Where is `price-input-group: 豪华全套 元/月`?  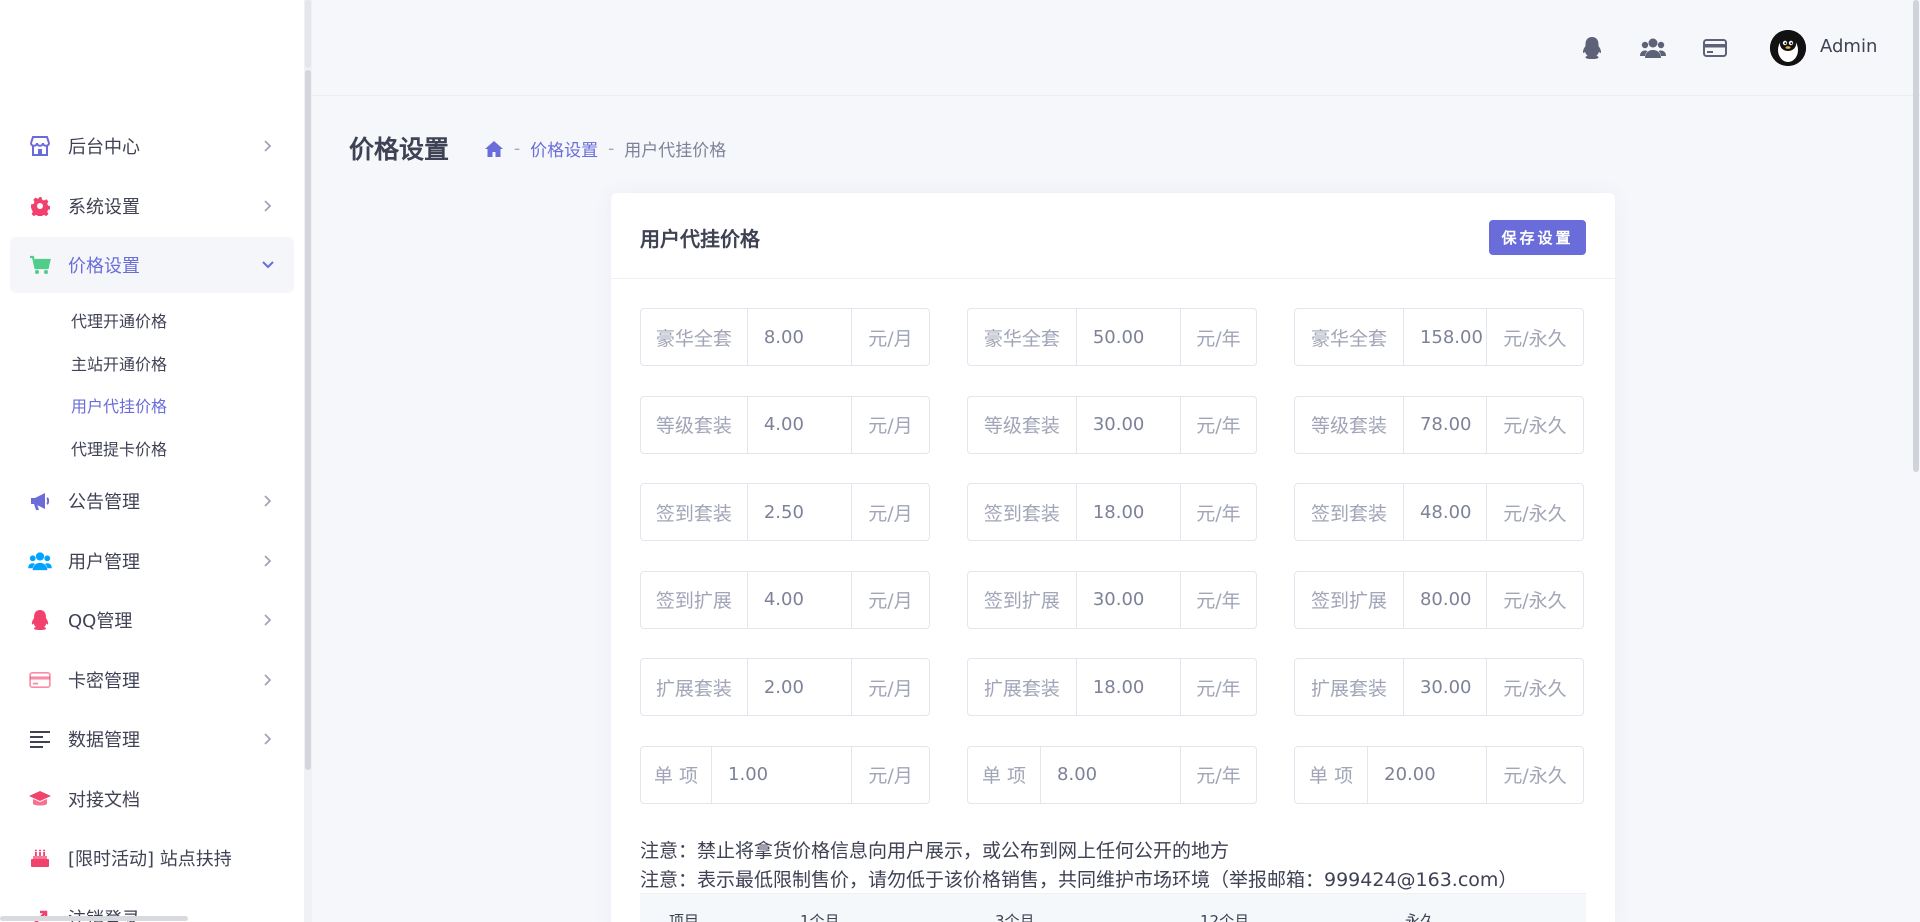
price-input-group: 豪华全套 元/月 is located at coordinates (785, 337).